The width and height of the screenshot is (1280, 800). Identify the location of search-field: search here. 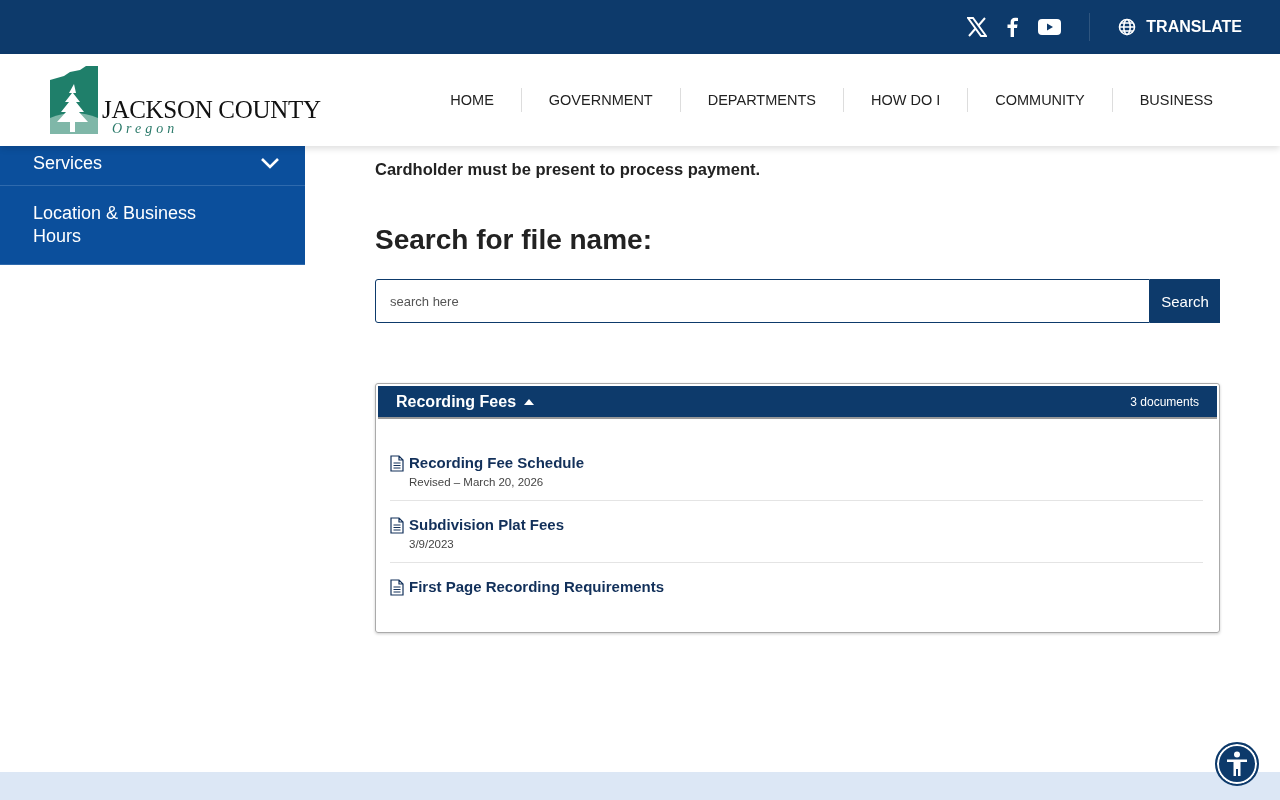
(762, 301).